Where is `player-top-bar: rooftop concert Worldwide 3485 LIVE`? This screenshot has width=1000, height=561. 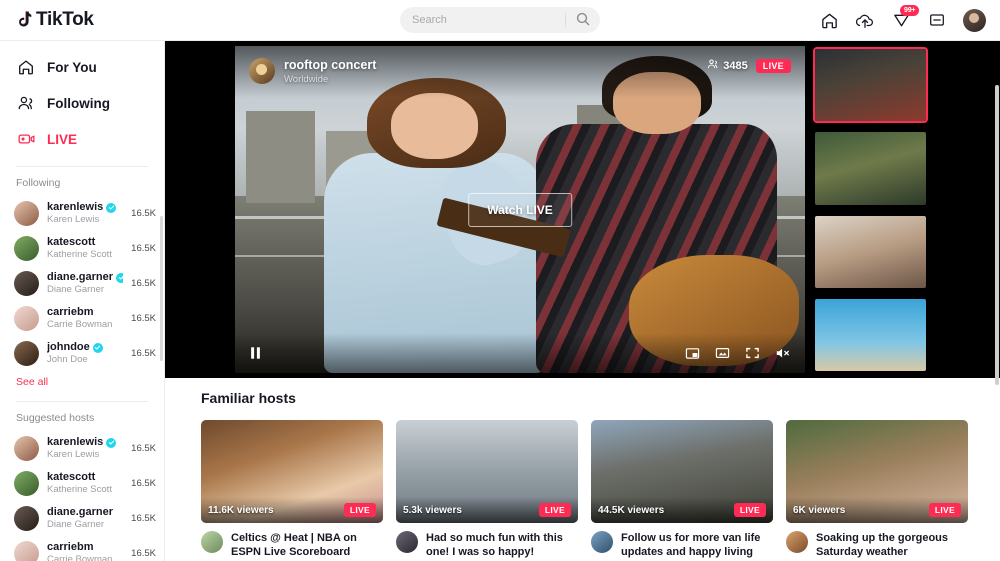
player-top-bar: rooftop concert Worldwide 3485 LIVE is located at coordinates (520, 72).